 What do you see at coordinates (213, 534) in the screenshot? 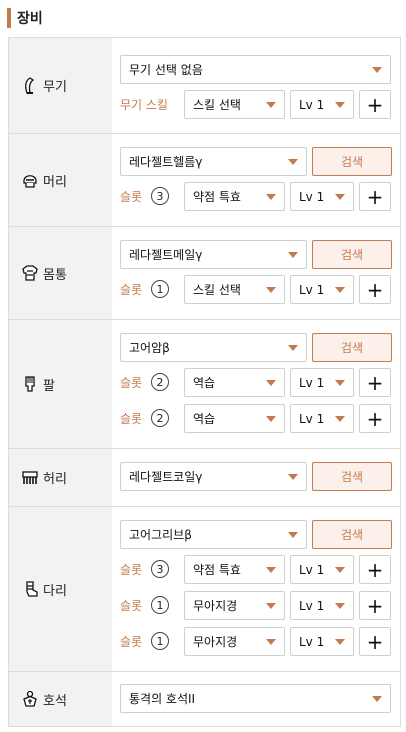
I see `legs-armor-select: 고어그리브β` at bounding box center [213, 534].